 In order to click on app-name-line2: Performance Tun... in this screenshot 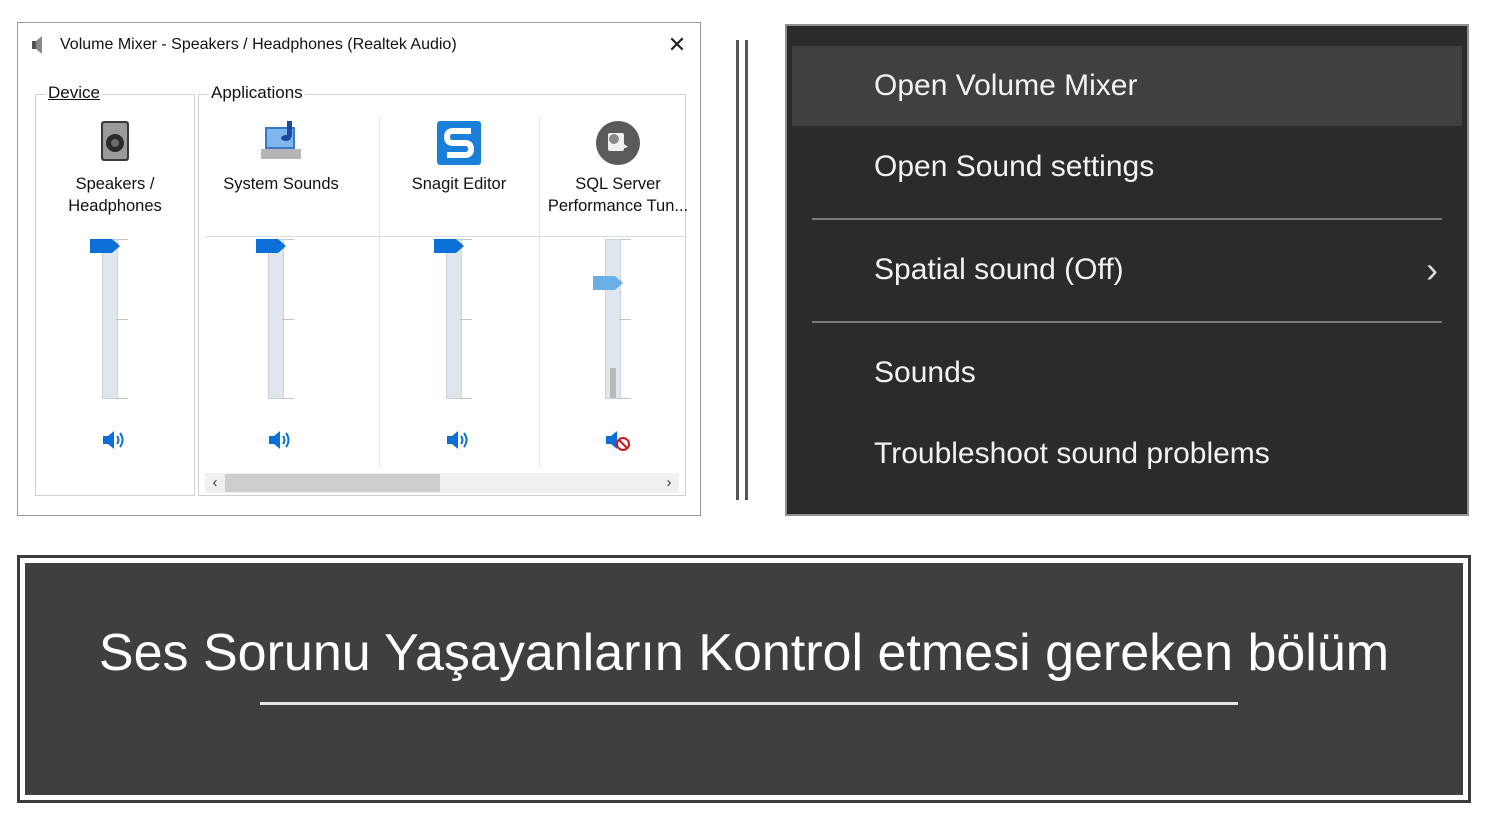, I will do `click(618, 206)`.